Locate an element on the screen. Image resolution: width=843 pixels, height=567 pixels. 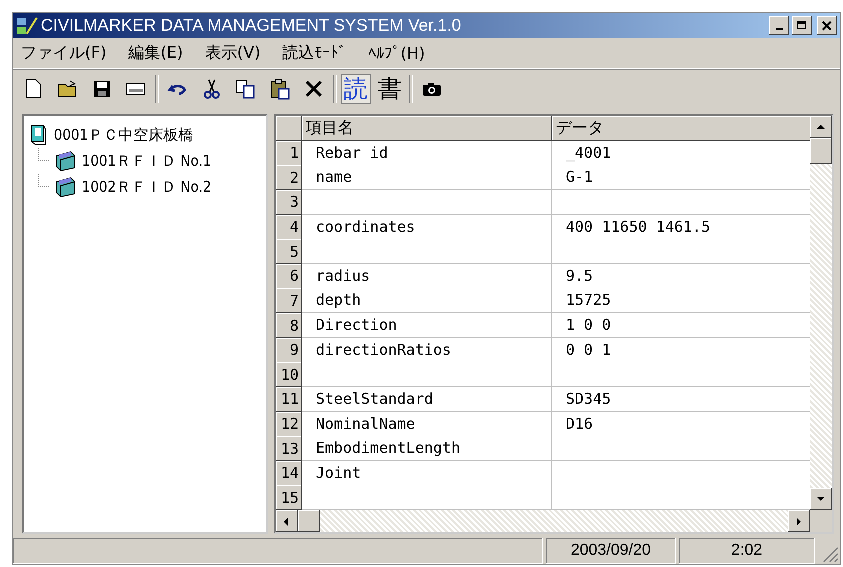
tree-item: 0001ＰＣ中空床板橋 is located at coordinates (124, 135).